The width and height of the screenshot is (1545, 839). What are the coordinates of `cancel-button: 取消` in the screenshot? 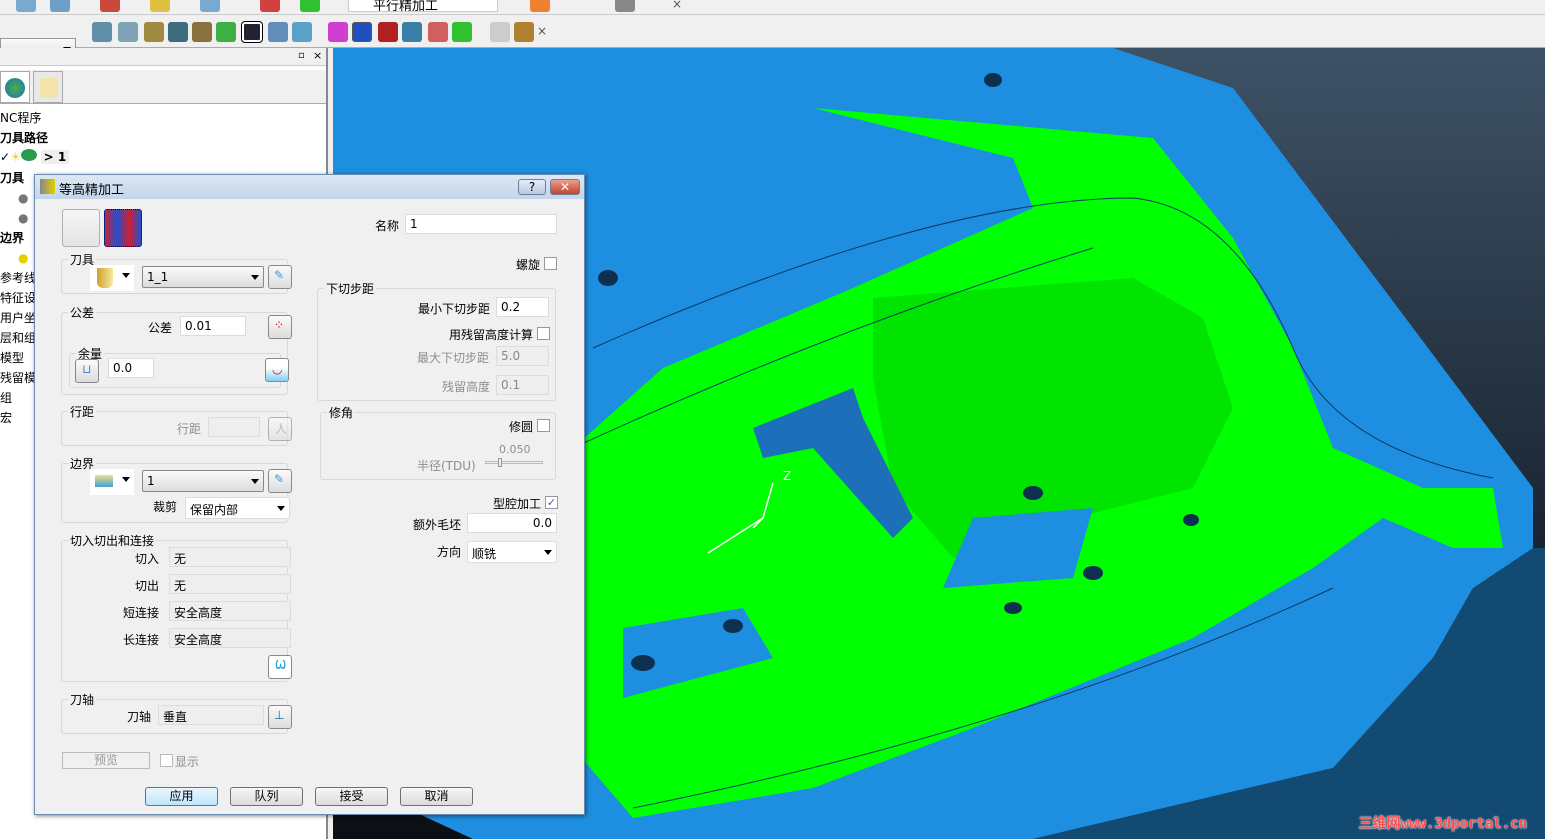 It's located at (436, 796).